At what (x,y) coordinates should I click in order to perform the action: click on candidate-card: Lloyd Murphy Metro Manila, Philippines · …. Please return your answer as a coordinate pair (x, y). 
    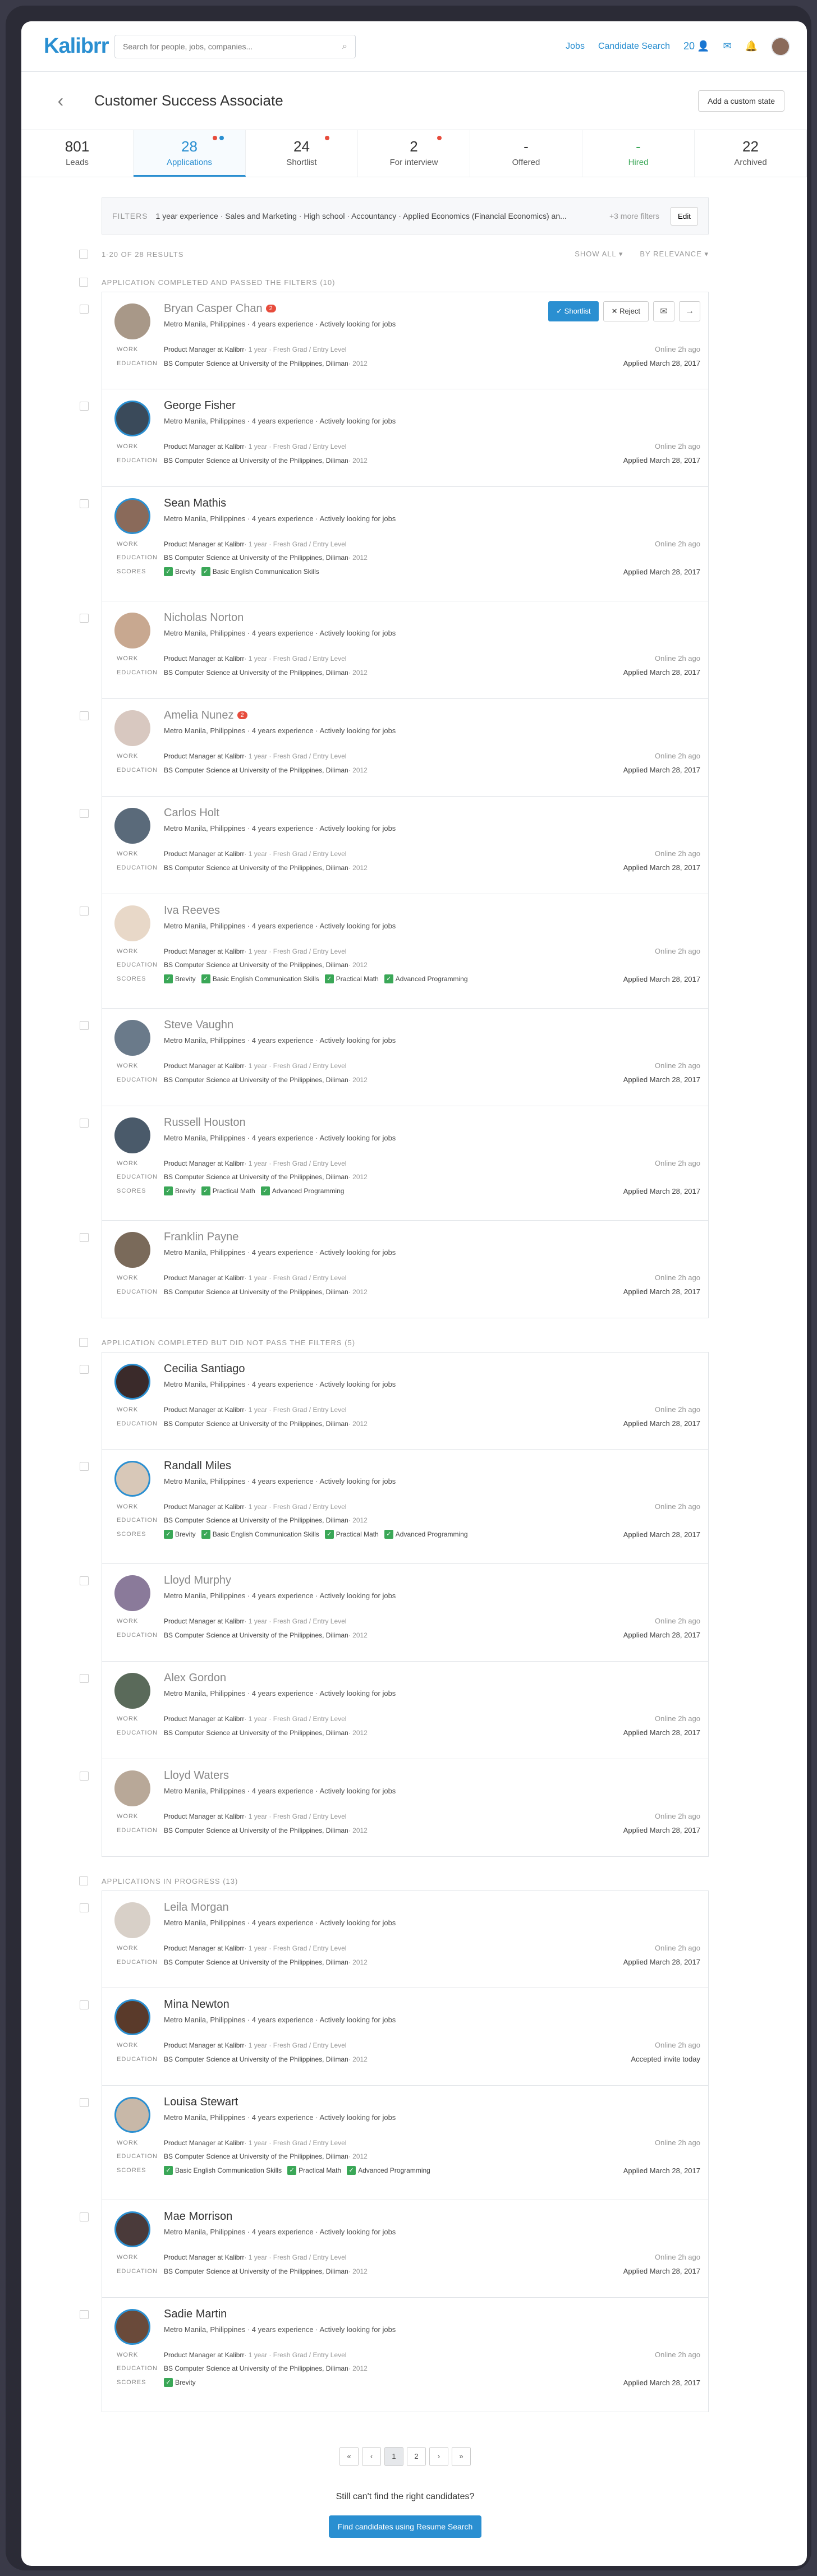
    Looking at the image, I should click on (394, 1613).